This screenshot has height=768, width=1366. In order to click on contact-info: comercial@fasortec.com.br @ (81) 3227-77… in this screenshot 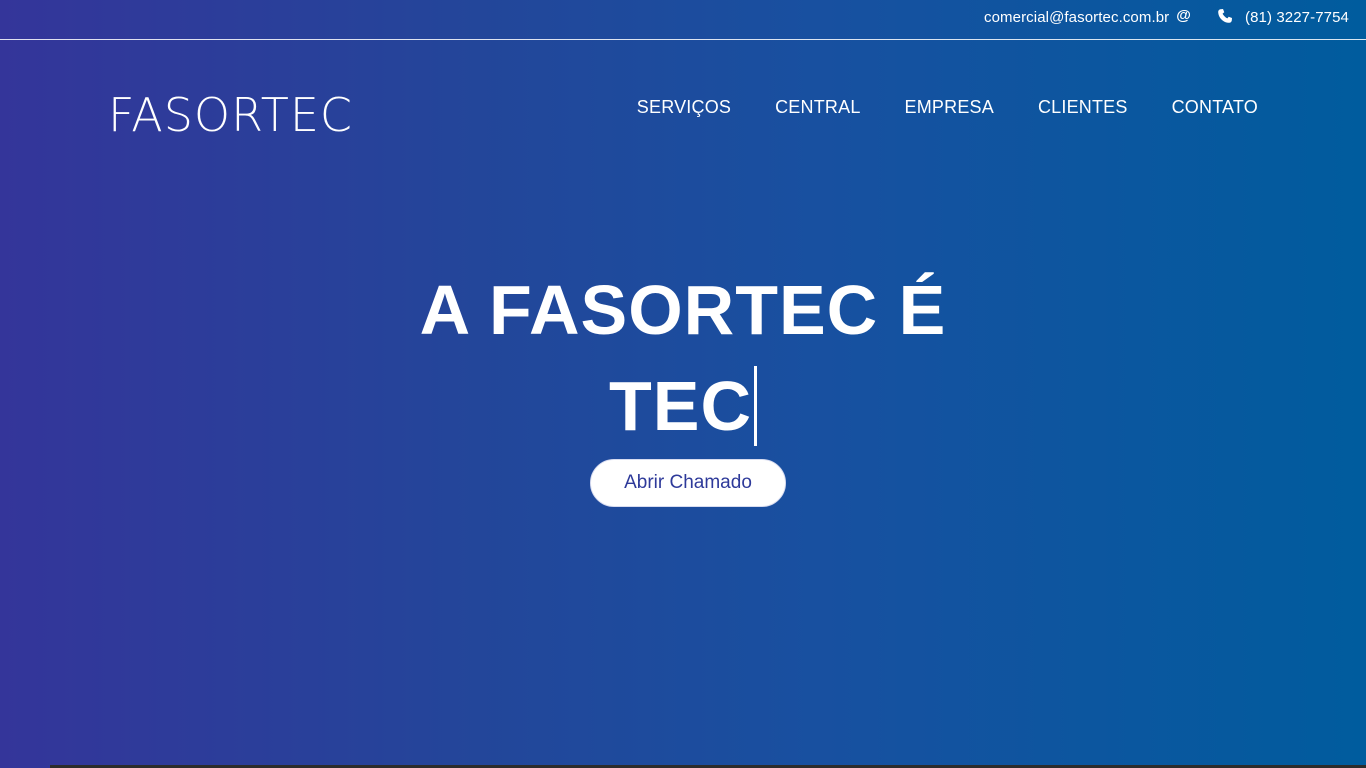, I will do `click(1166, 16)`.